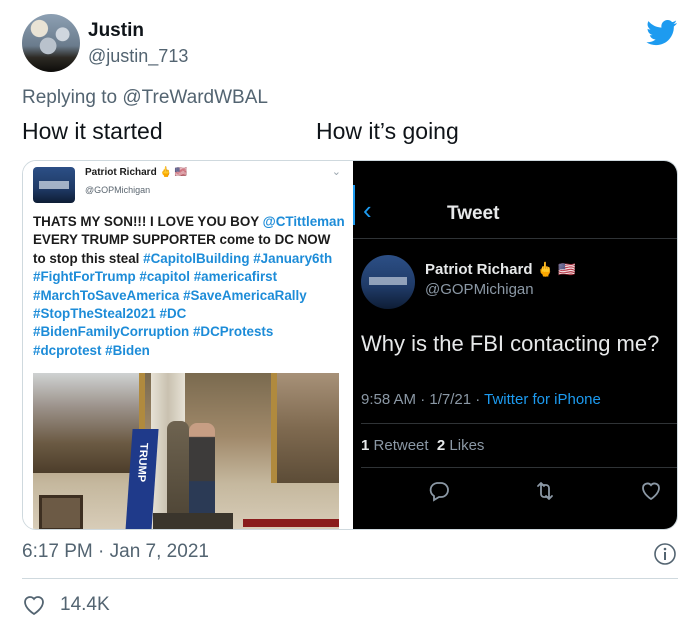 The width and height of the screenshot is (700, 633). I want to click on statue-base, so click(193, 521).